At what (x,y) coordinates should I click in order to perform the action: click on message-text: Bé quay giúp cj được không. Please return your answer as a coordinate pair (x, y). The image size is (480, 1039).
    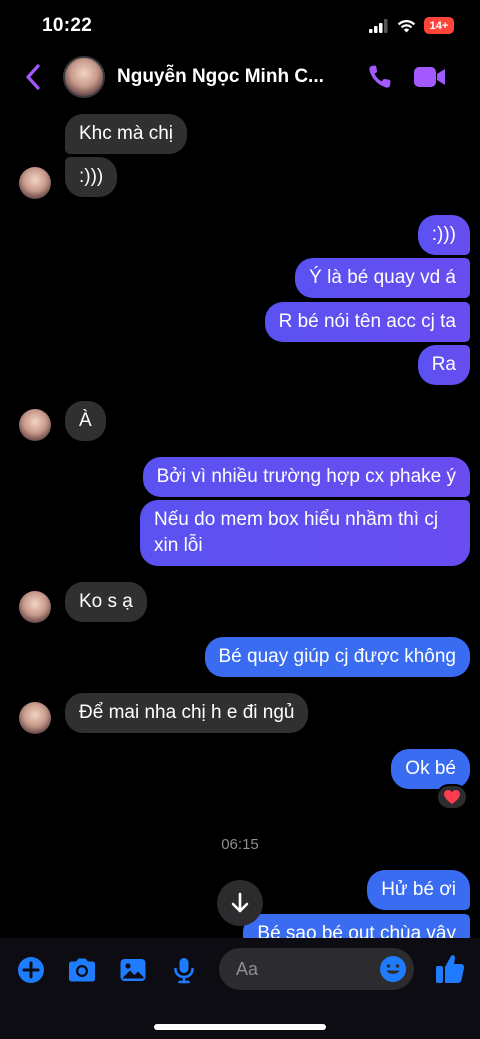
    Looking at the image, I should click on (337, 656).